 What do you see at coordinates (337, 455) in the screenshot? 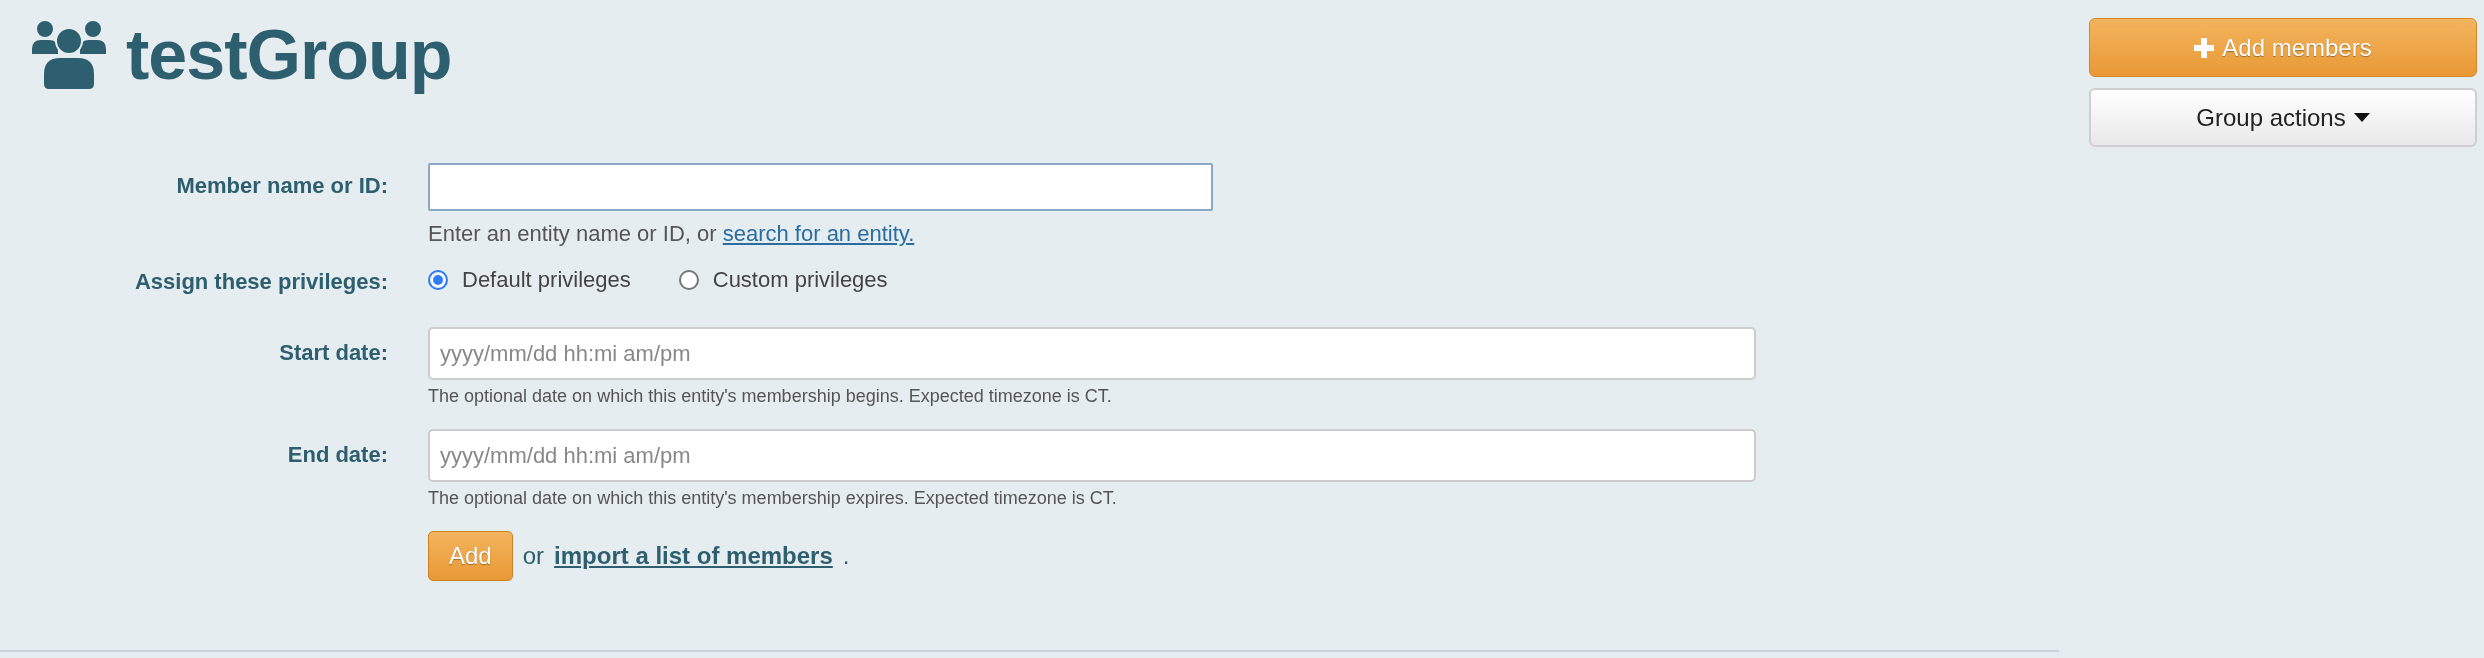
I see `field-label: End date:` at bounding box center [337, 455].